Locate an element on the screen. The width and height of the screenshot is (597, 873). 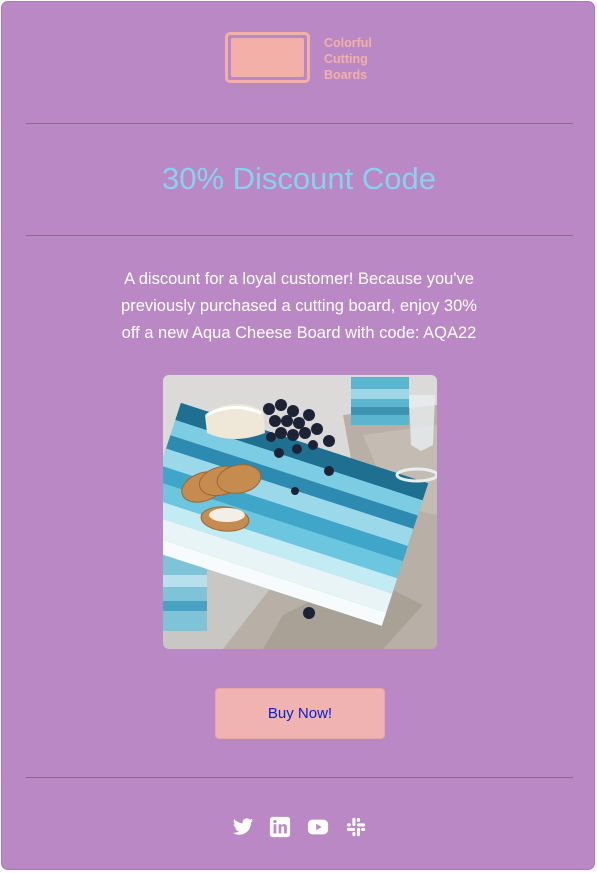
divider-top is located at coordinates (299, 123).